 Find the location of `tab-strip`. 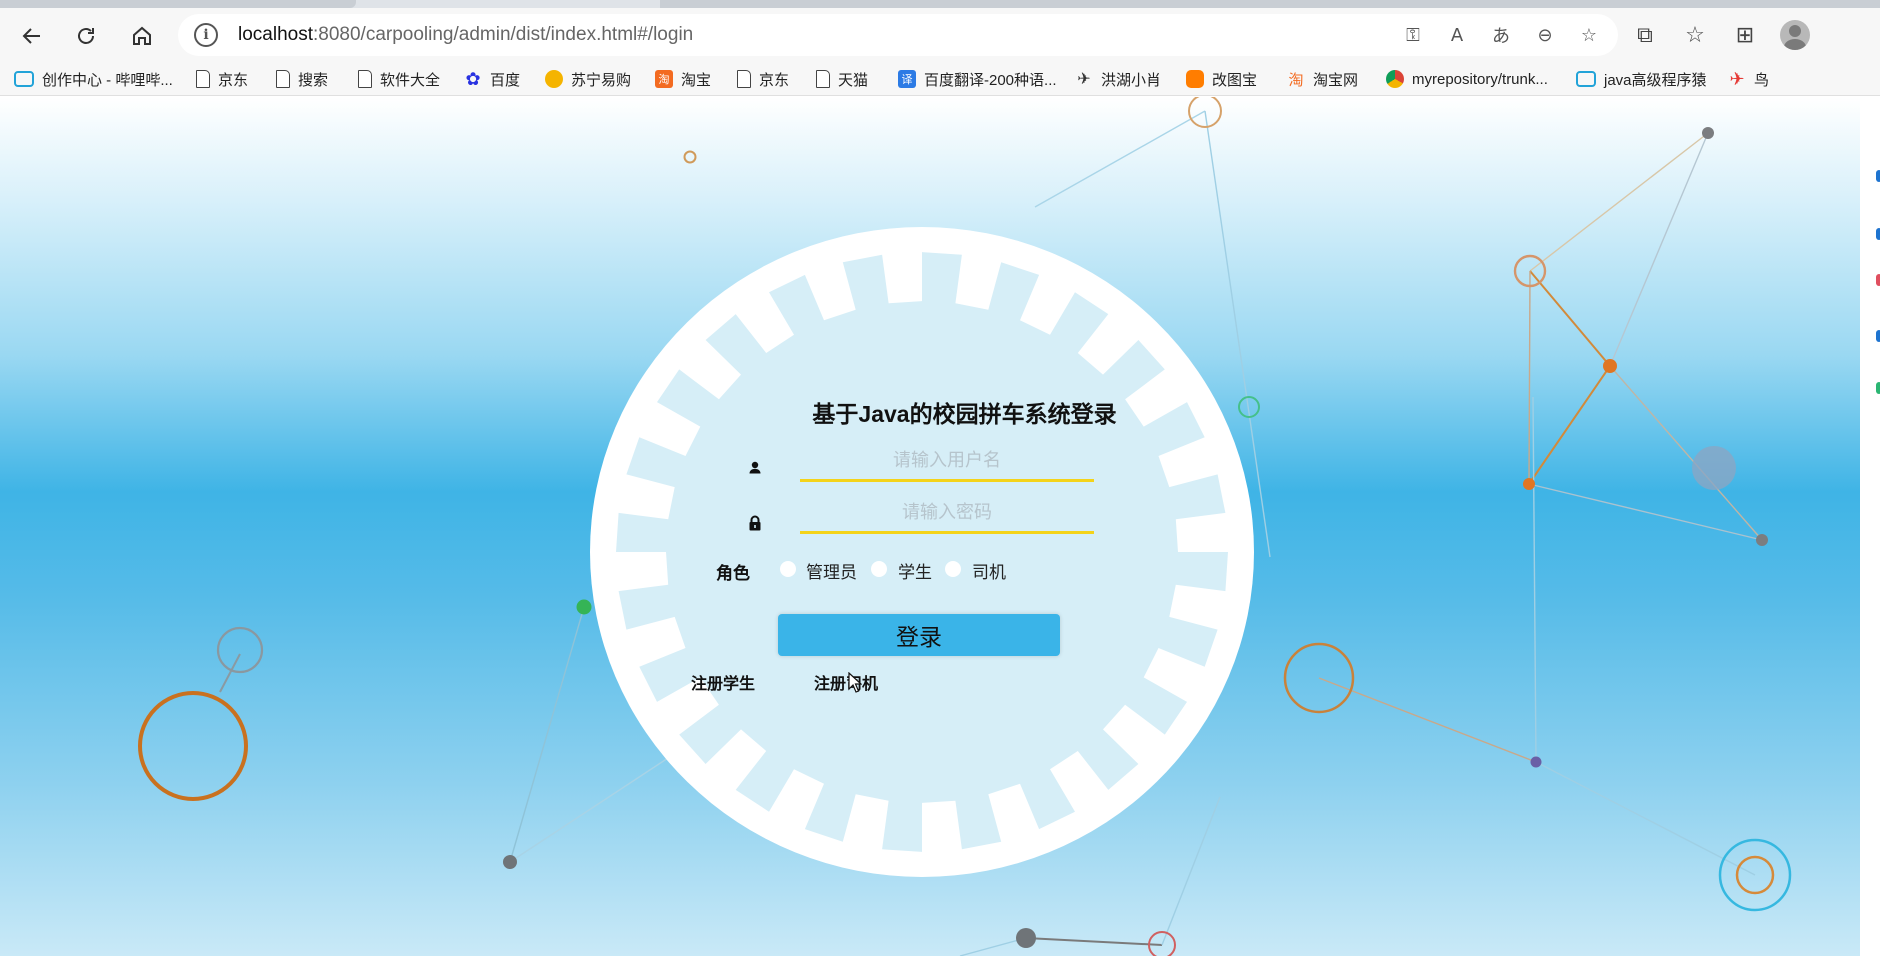

tab-strip is located at coordinates (940, 4).